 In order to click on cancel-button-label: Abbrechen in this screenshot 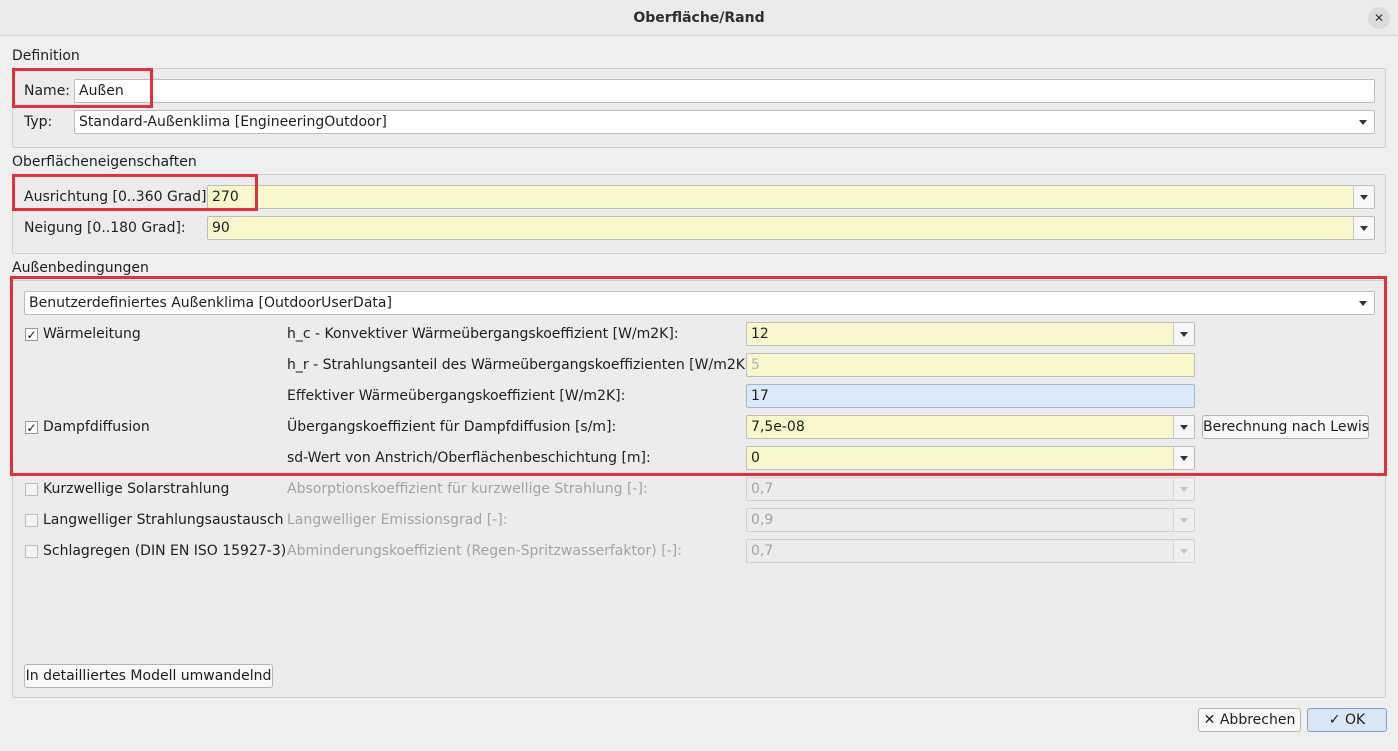, I will do `click(1257, 720)`.